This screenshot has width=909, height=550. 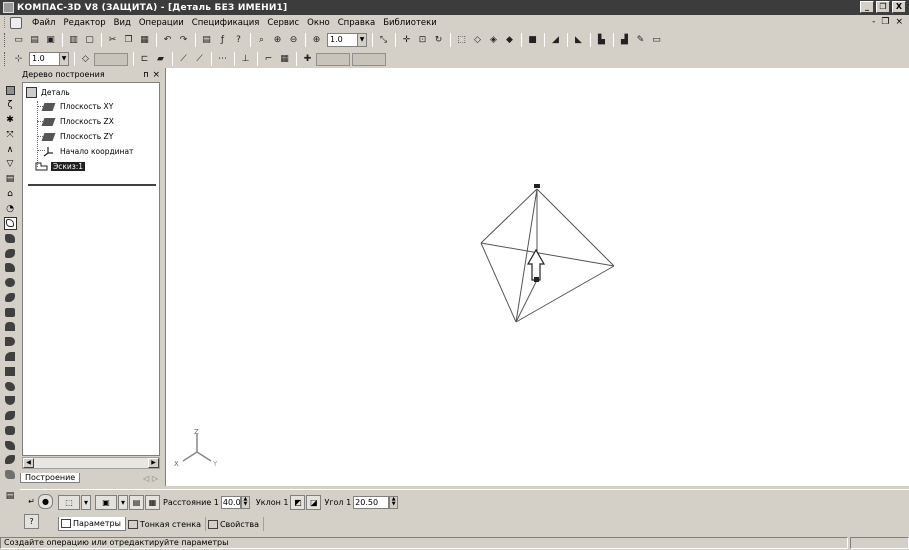 What do you see at coordinates (885, 22) in the screenshot?
I see `doc-restore-button: ❐` at bounding box center [885, 22].